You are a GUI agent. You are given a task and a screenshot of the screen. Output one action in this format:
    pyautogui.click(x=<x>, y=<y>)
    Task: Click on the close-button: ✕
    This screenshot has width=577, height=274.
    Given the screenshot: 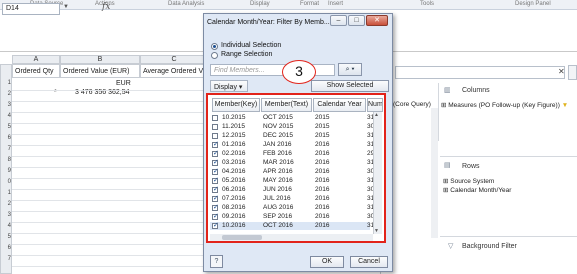 What is the action you would take?
    pyautogui.click(x=377, y=20)
    